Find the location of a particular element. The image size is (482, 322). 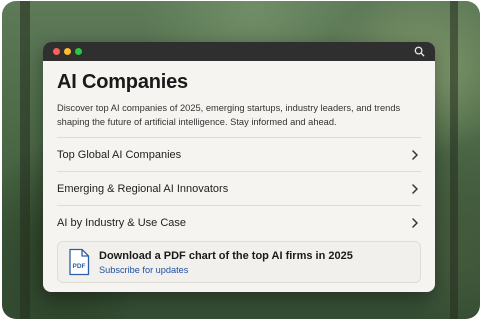

maximize-window-button is located at coordinates (78, 51).